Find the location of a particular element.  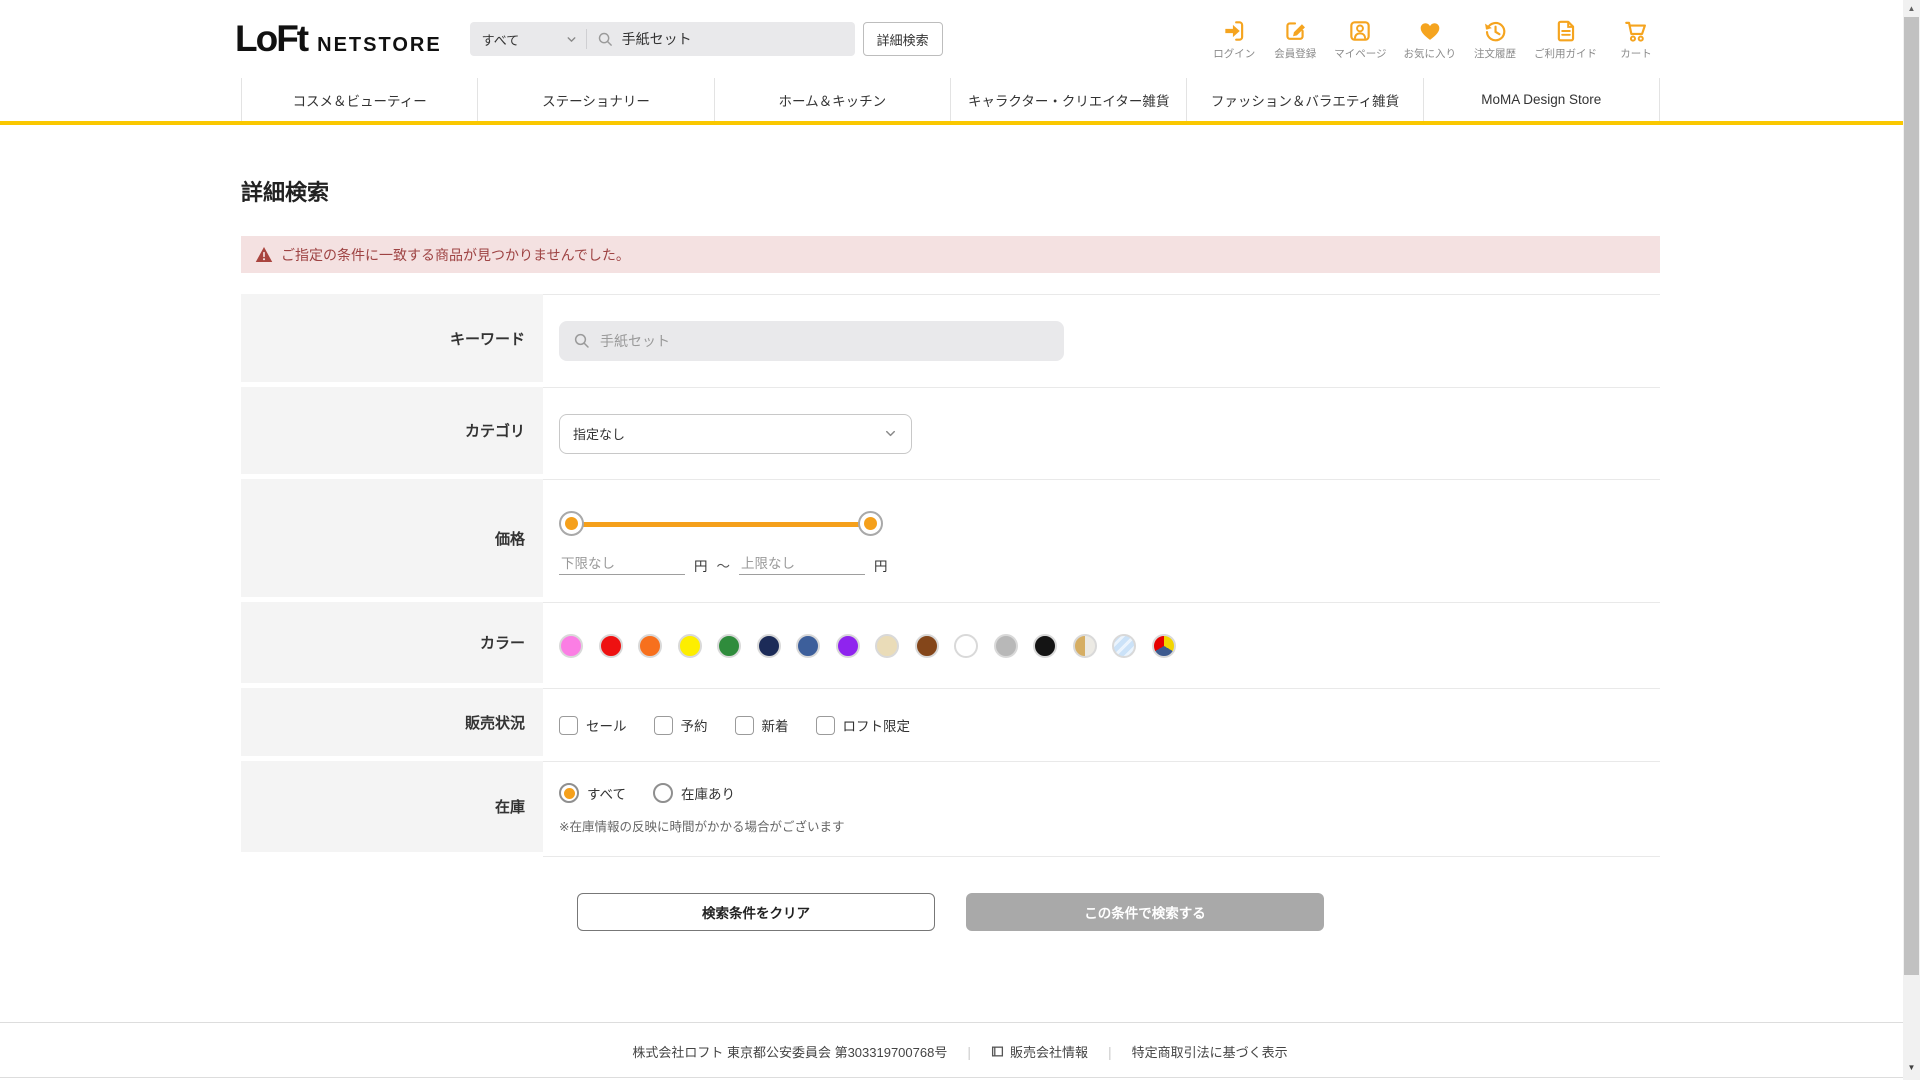

footer-link-0: 販売会社情報 is located at coordinates (1039, 1051).